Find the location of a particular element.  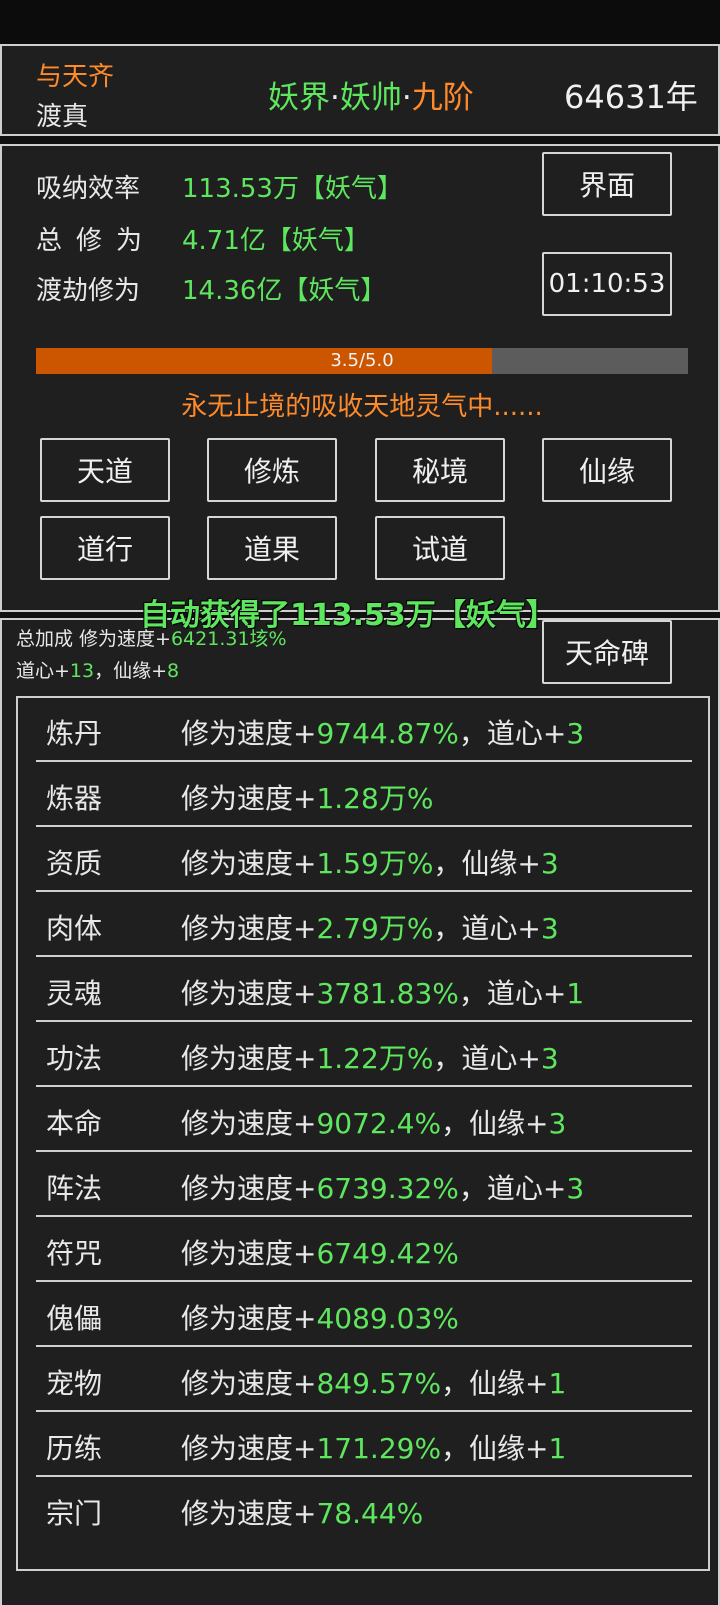

bonus-row-effect: 修为速度+78.44% is located at coordinates (302, 1512).